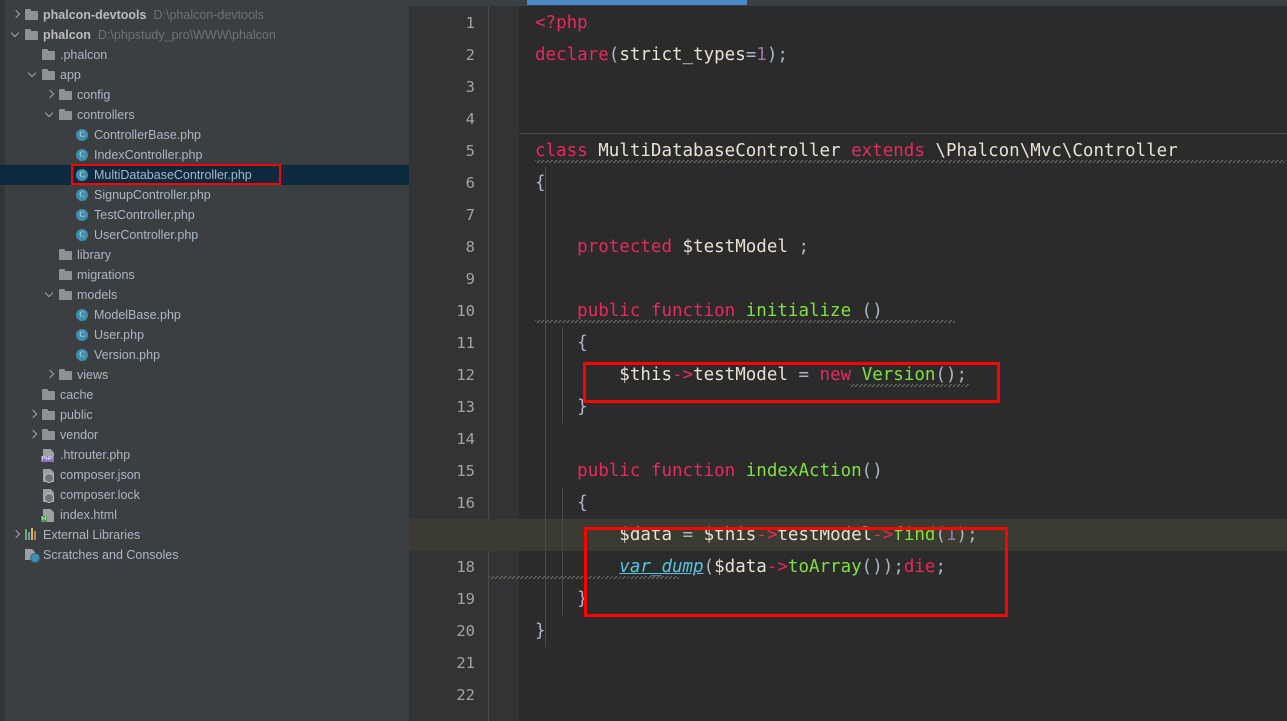 The width and height of the screenshot is (1287, 721). Describe the element at coordinates (449, 119) in the screenshot. I see `line-number: 4` at that location.